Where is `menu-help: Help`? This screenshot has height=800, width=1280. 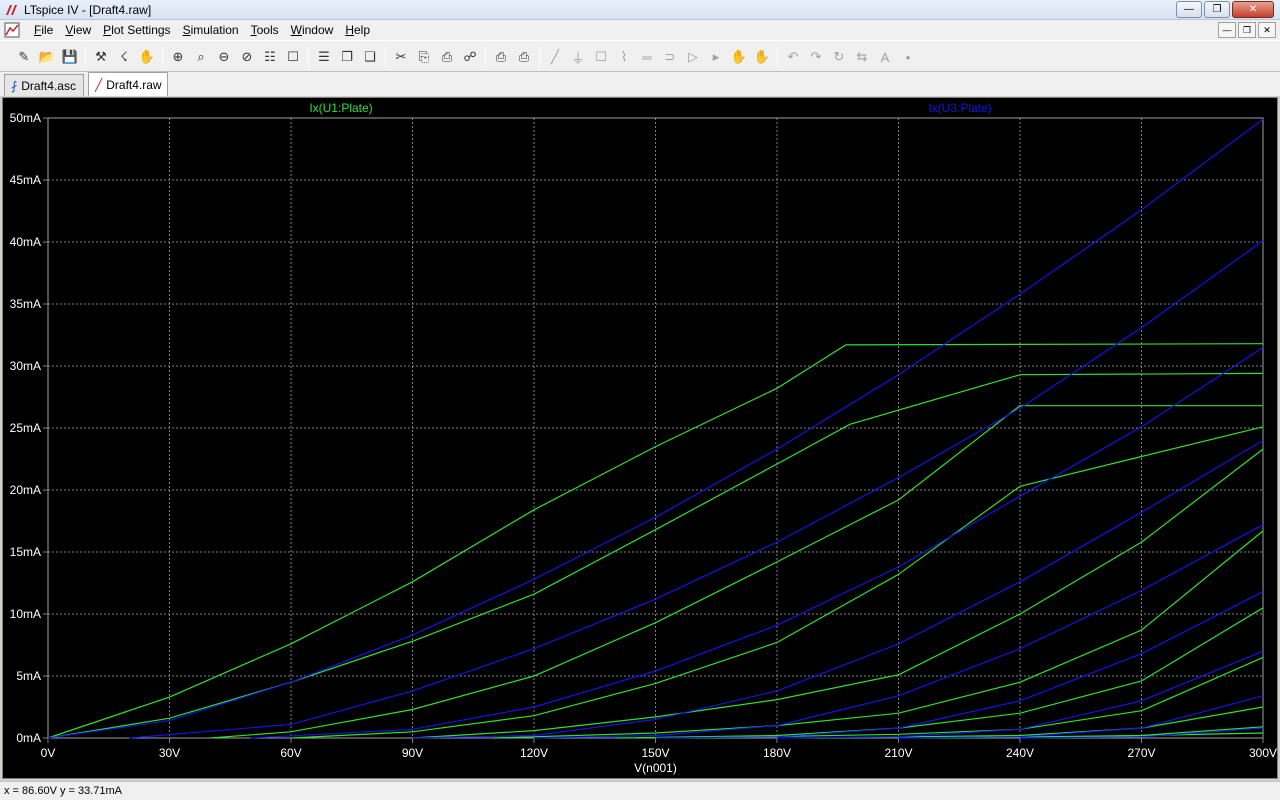 menu-help: Help is located at coordinates (357, 30).